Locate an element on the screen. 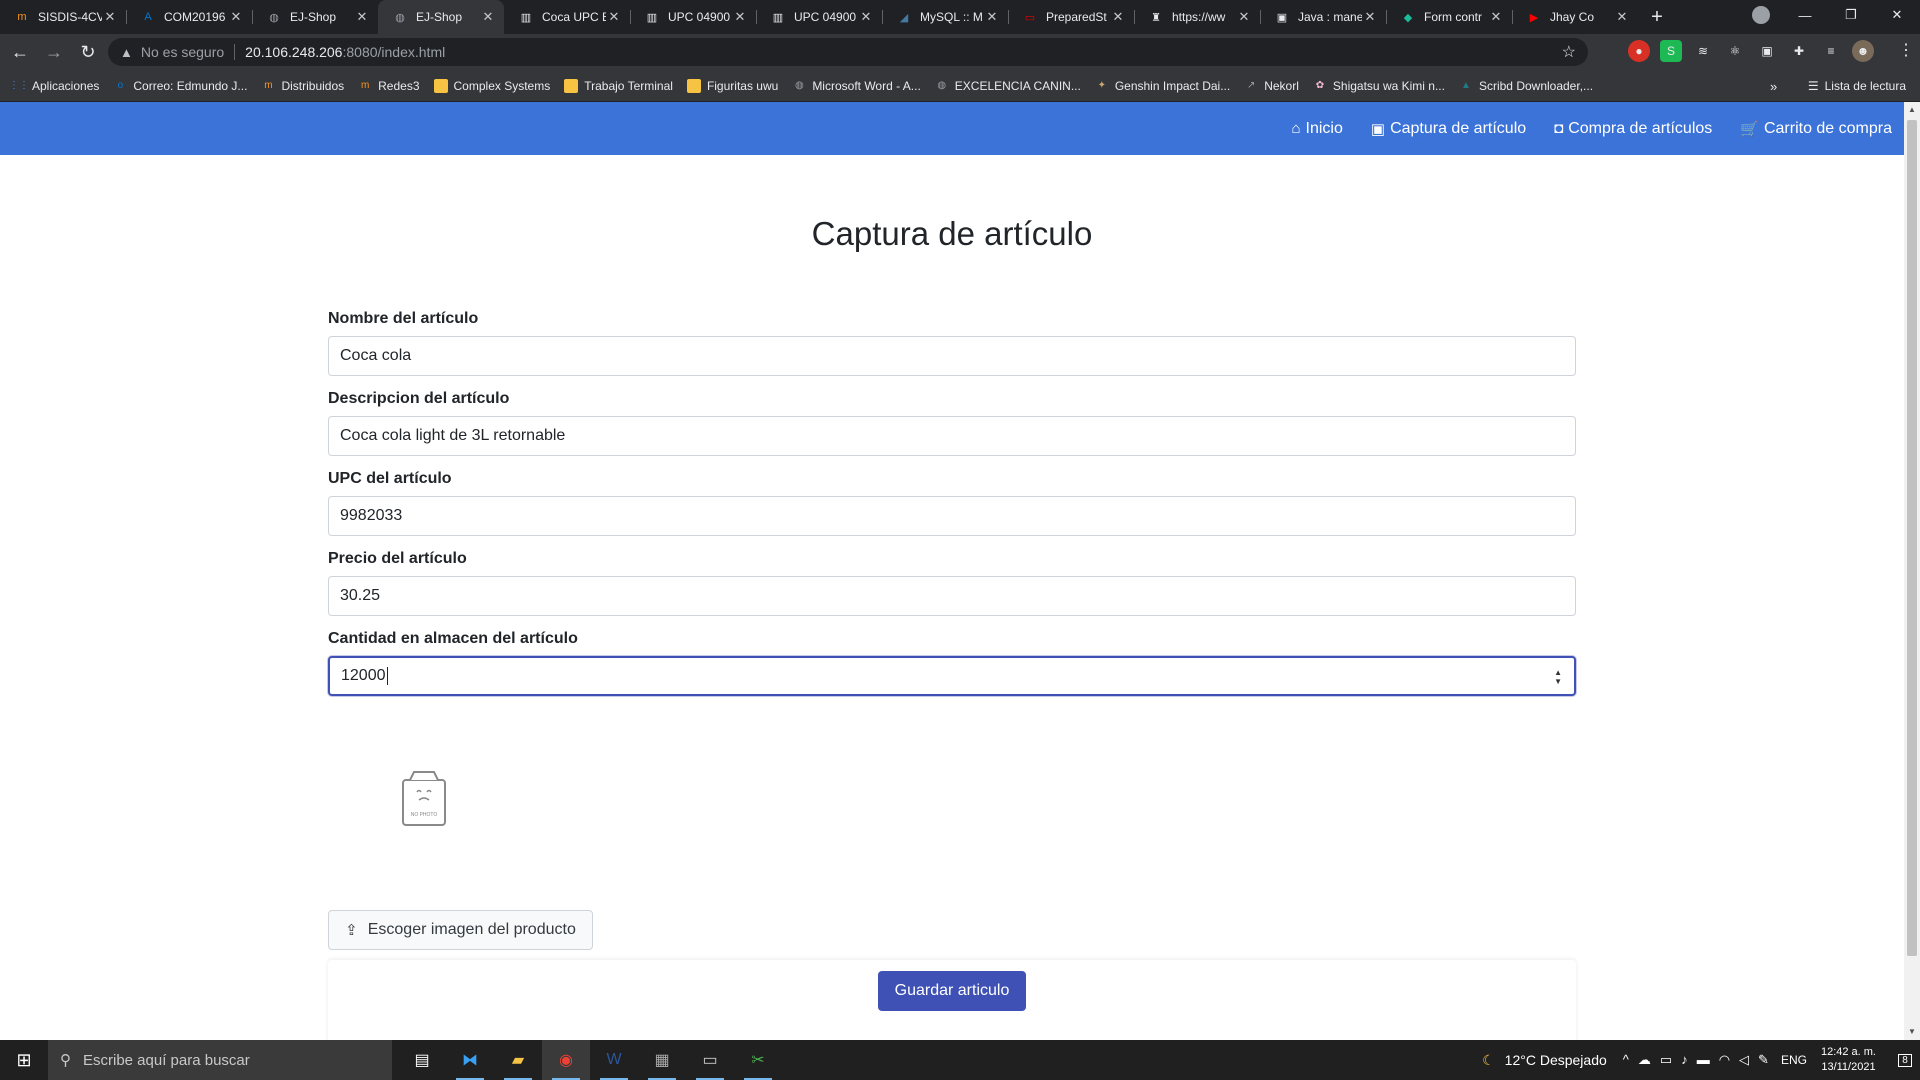  adblock-extension-icon: ● is located at coordinates (1639, 51).